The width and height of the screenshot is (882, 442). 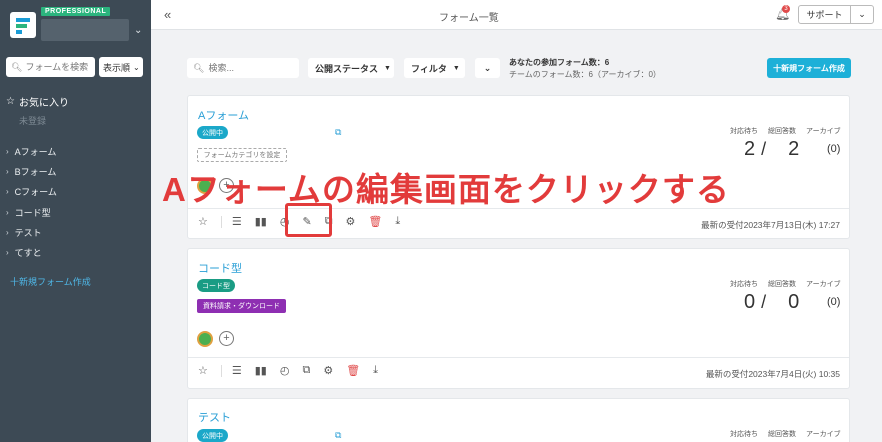 What do you see at coordinates (750, 302) in the screenshot?
I see `pending-count: 0` at bounding box center [750, 302].